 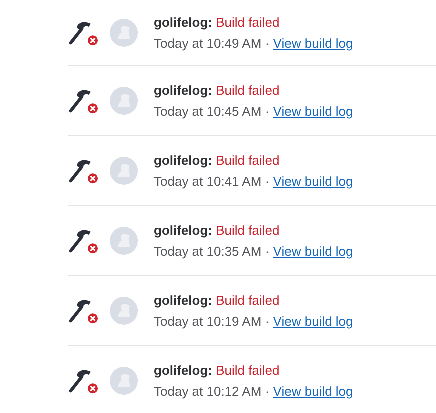 I want to click on build-time: Today at 10:41 AM, so click(x=208, y=181).